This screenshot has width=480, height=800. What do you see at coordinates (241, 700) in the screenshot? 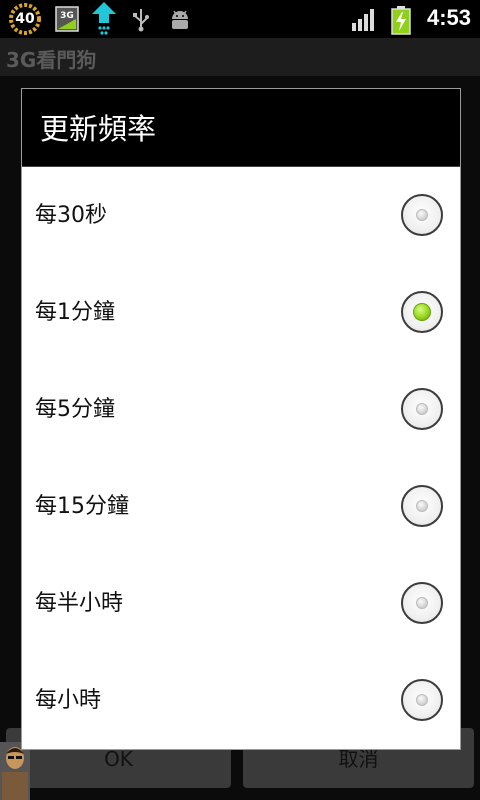
I see `option-row: 每小時` at bounding box center [241, 700].